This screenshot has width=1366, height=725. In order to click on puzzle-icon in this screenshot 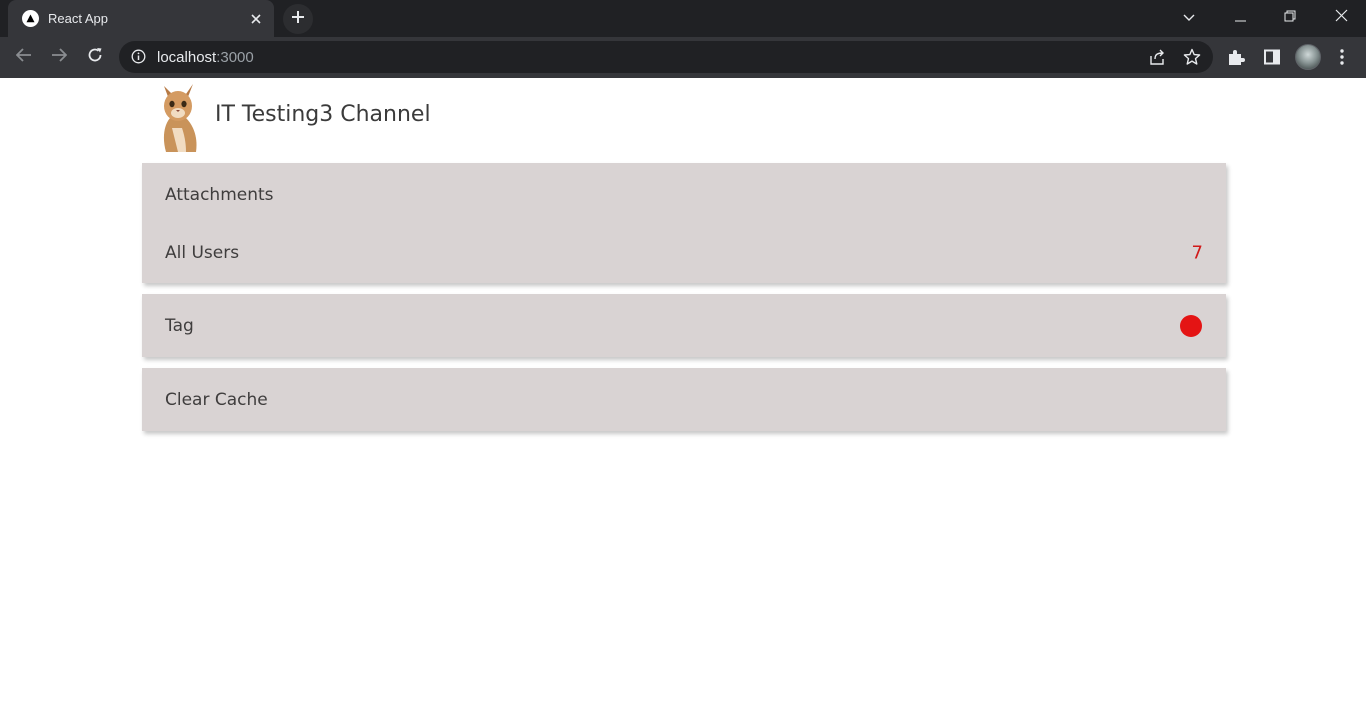, I will do `click(1236, 57)`.